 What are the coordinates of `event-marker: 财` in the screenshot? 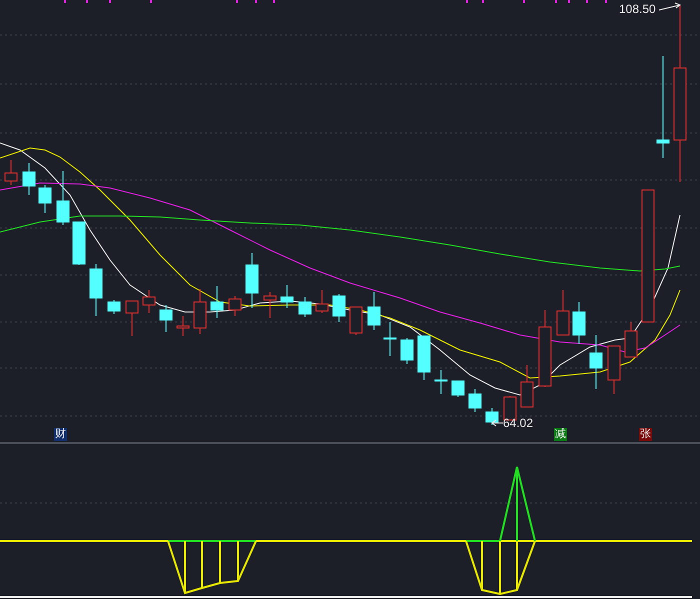 It's located at (60, 434).